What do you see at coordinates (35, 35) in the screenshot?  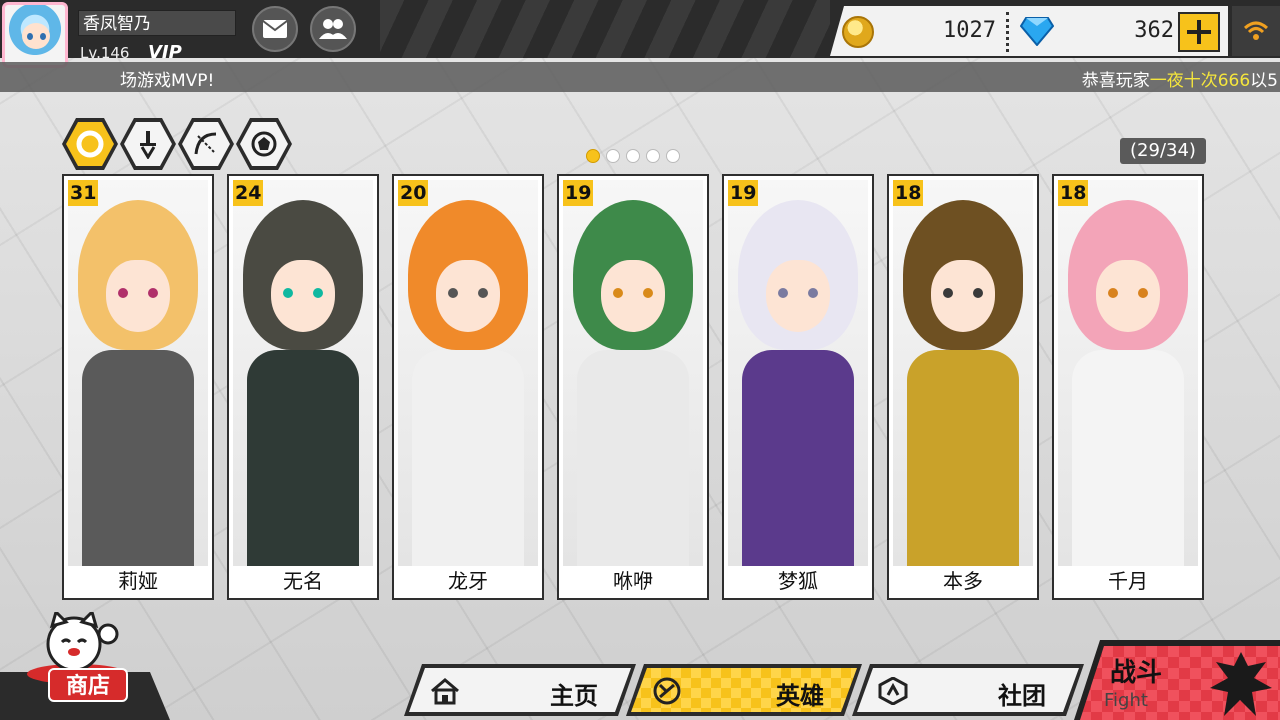 I see `player-avatar` at bounding box center [35, 35].